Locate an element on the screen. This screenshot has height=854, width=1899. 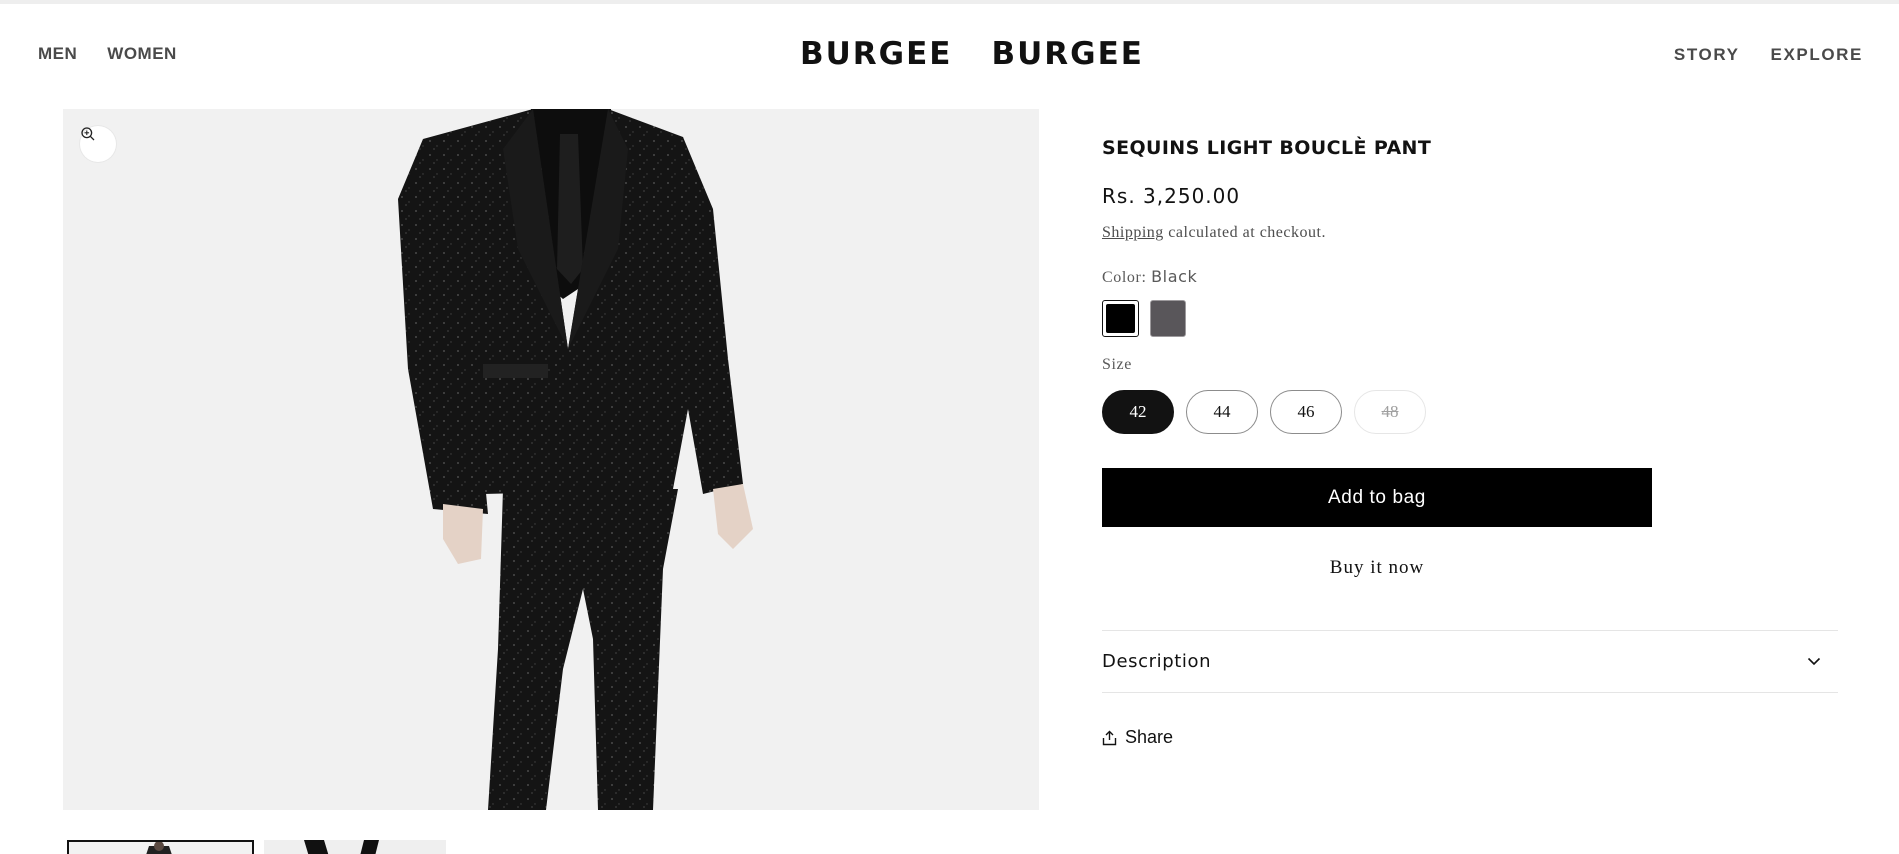
shipping-text: calculated at checkout. is located at coordinates (1244, 232).